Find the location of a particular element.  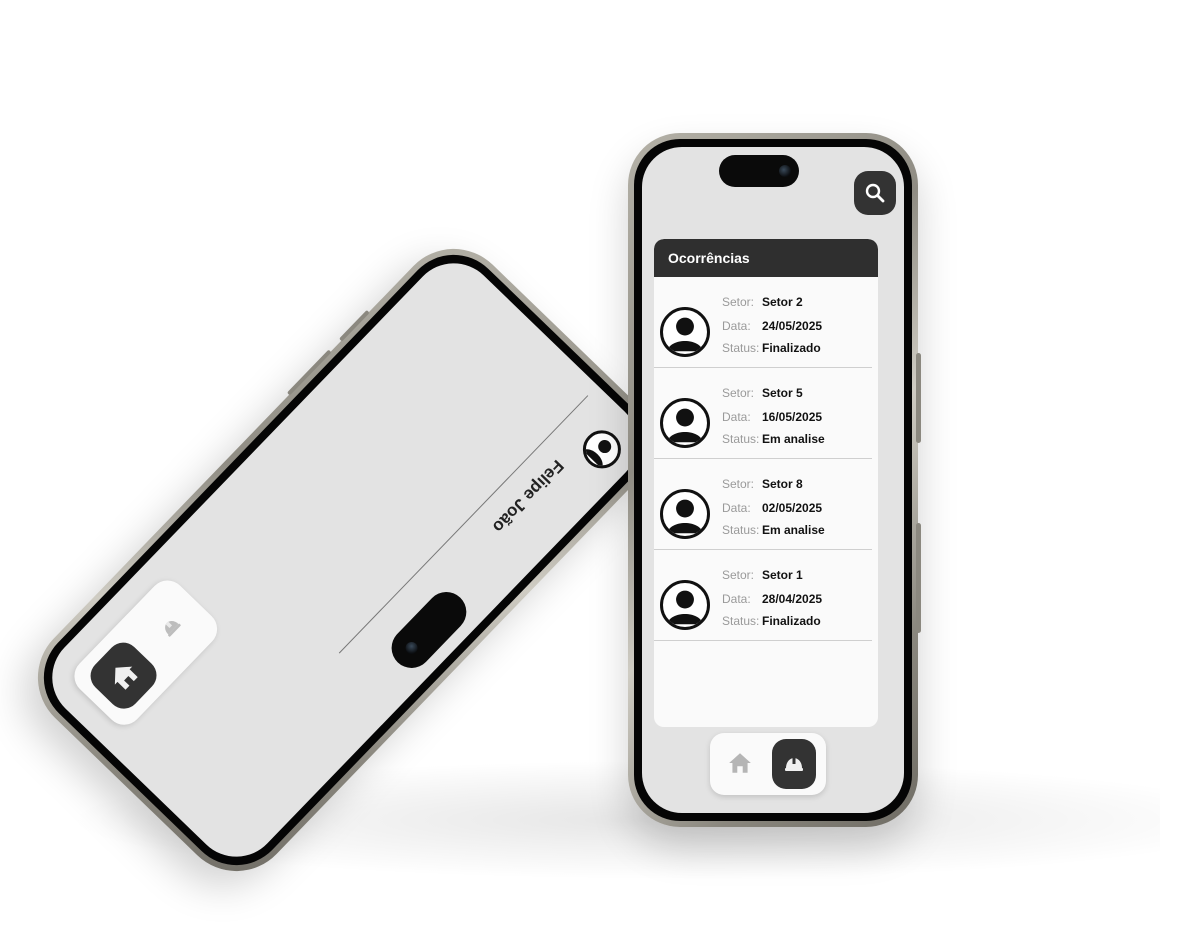

date-row: Data: 28/04/2025 is located at coordinates (772, 599).